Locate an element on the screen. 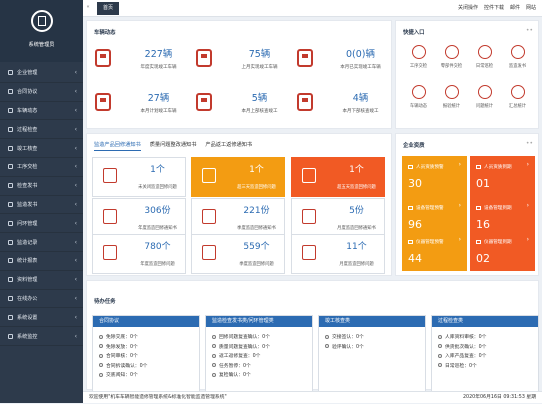 This screenshot has width=542, height=404. download-button: 控件下载 is located at coordinates (494, 7).